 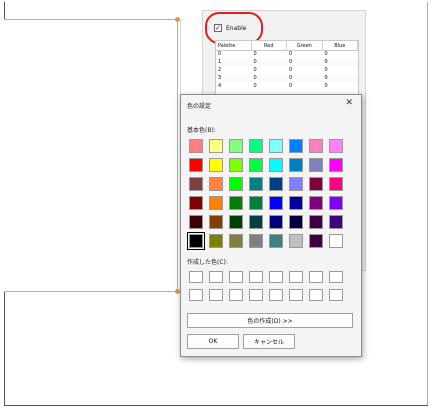 I want to click on close-icon: ✕, so click(x=349, y=103).